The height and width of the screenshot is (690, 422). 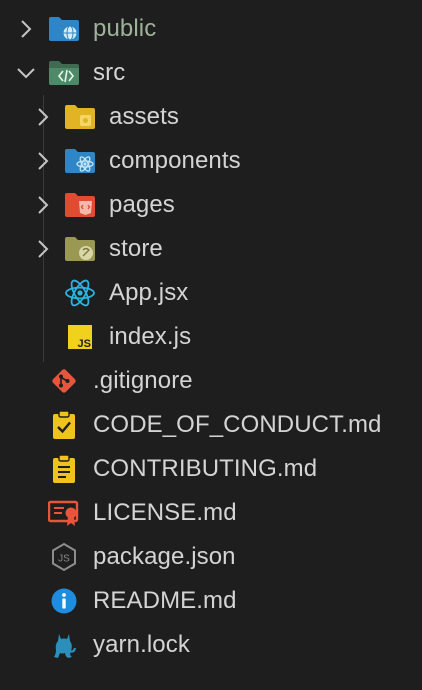 What do you see at coordinates (64, 469) in the screenshot?
I see `clipboard-list-icon` at bounding box center [64, 469].